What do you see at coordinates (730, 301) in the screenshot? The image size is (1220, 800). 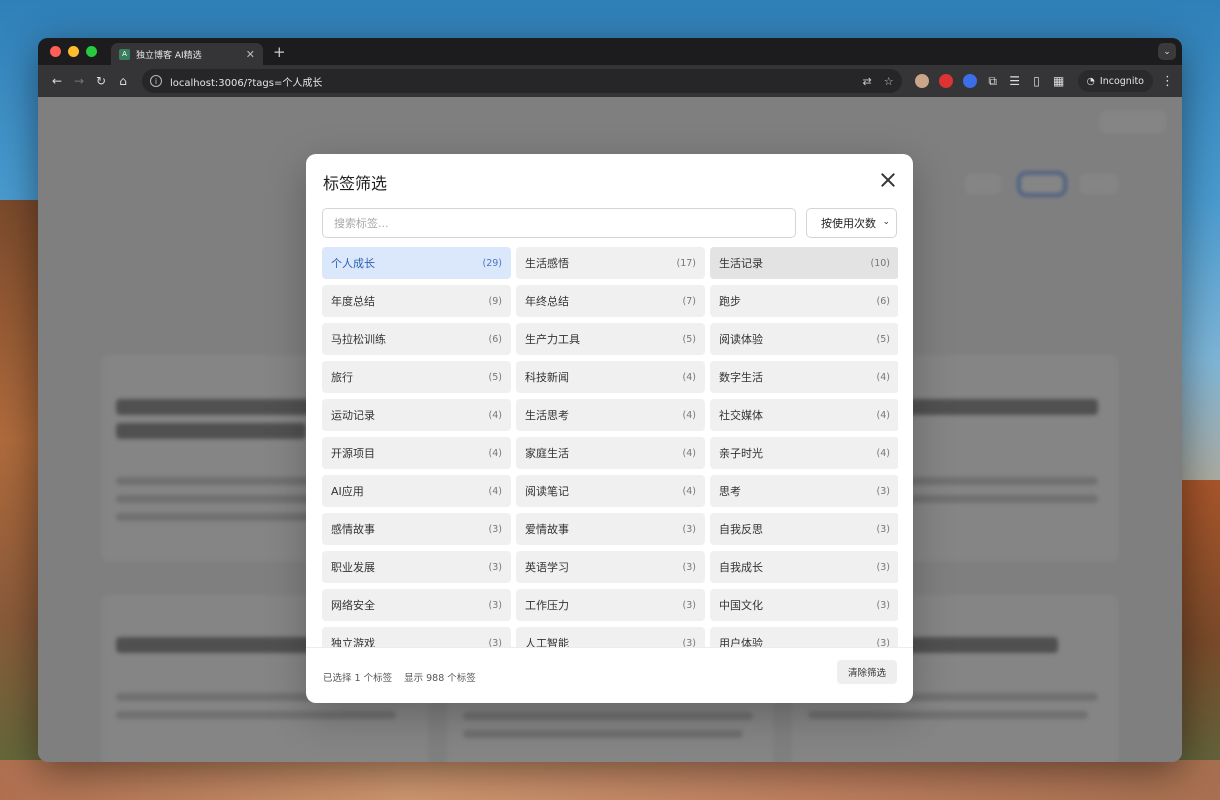 I see `tag-name: 跑步` at bounding box center [730, 301].